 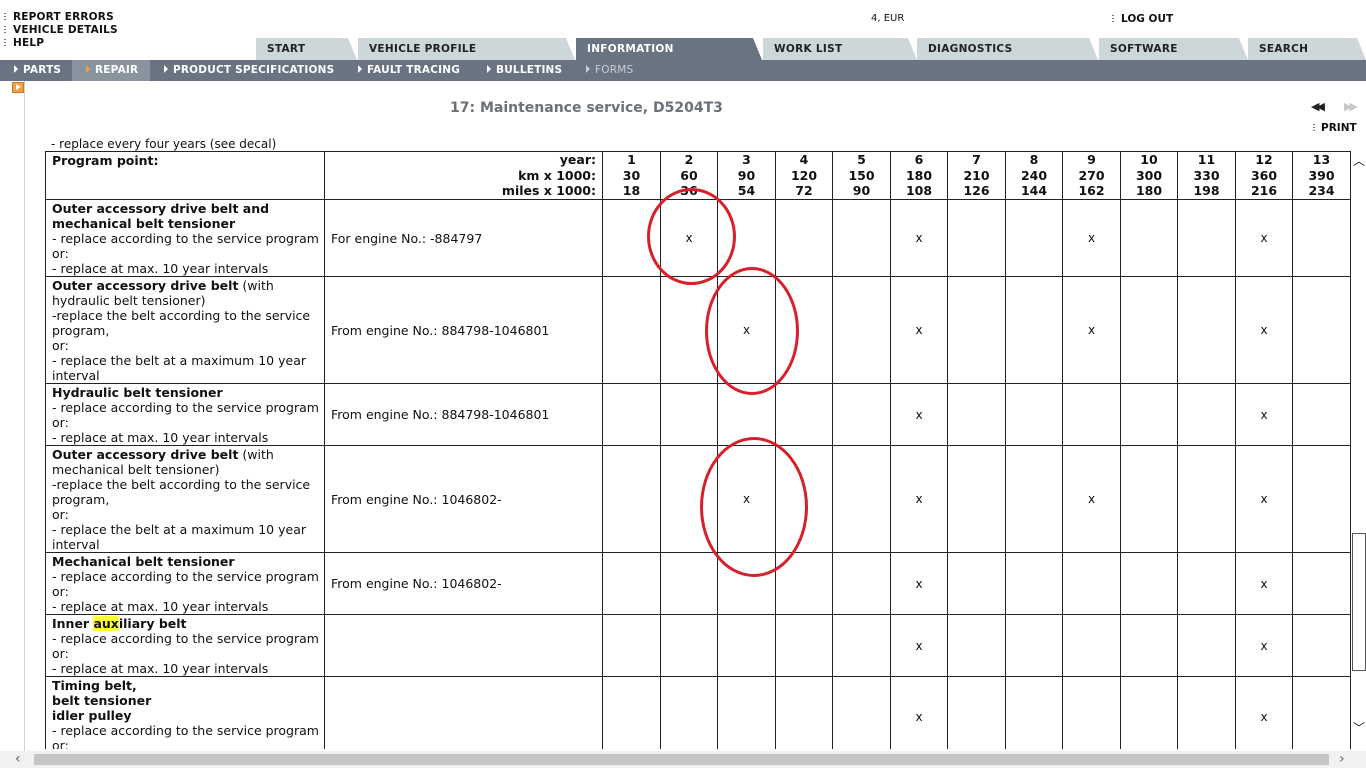 What do you see at coordinates (919, 160) in the screenshot?
I see `interval-years: 6` at bounding box center [919, 160].